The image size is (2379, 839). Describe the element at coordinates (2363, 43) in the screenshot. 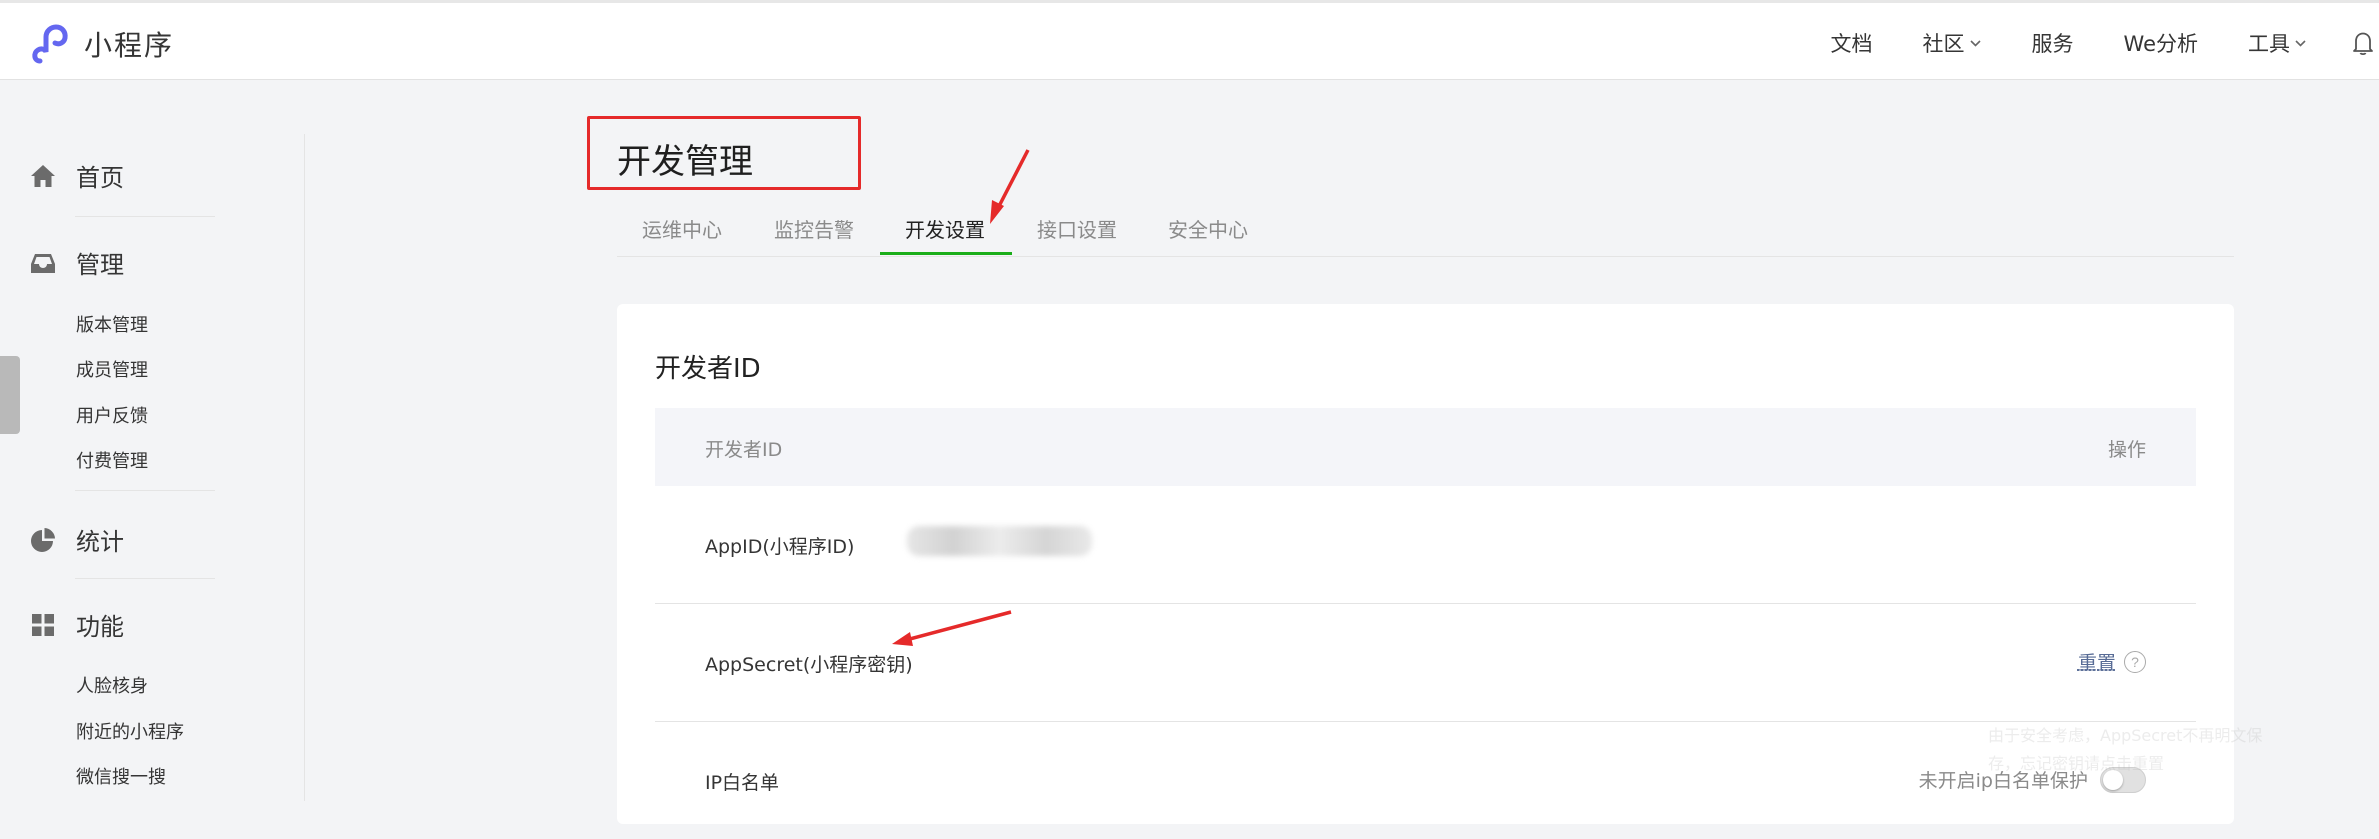

I see `bell-icon` at that location.